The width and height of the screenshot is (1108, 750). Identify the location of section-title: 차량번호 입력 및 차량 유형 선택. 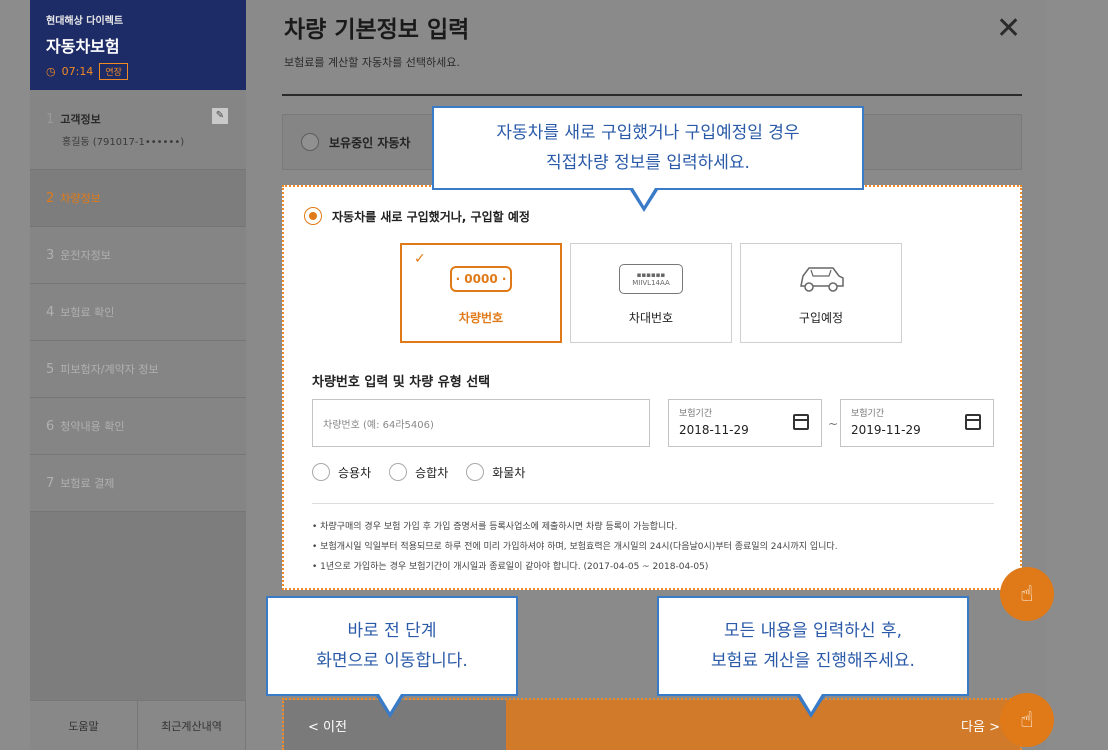
(401, 382).